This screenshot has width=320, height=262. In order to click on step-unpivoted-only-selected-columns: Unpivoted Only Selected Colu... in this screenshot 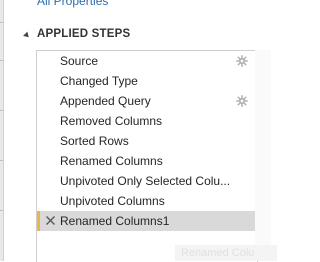, I will do `click(147, 181)`.